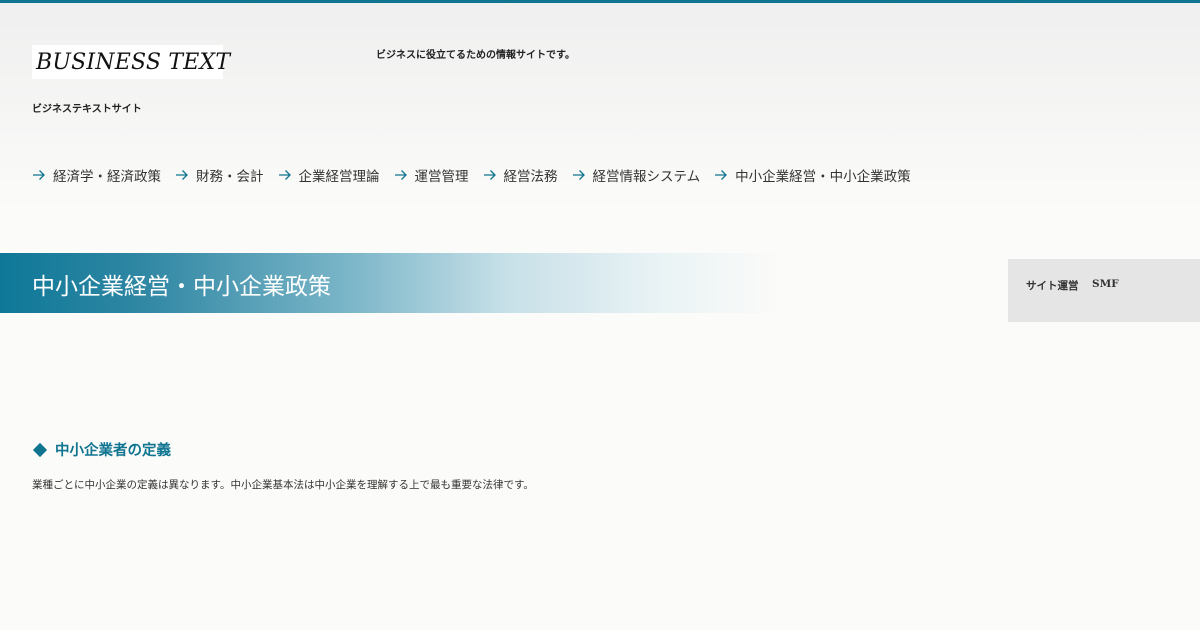 This screenshot has width=1200, height=630. I want to click on site-operator-box: サイト運営 SMF, so click(1104, 290).